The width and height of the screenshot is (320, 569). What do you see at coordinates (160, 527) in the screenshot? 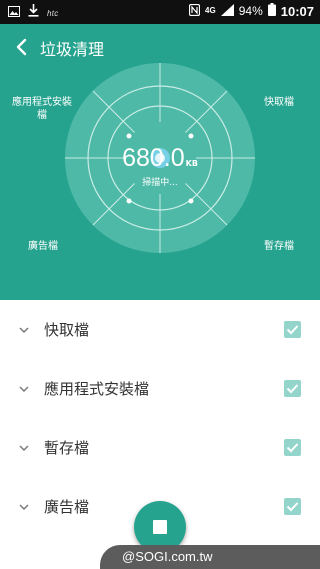
I see `stop-icon` at bounding box center [160, 527].